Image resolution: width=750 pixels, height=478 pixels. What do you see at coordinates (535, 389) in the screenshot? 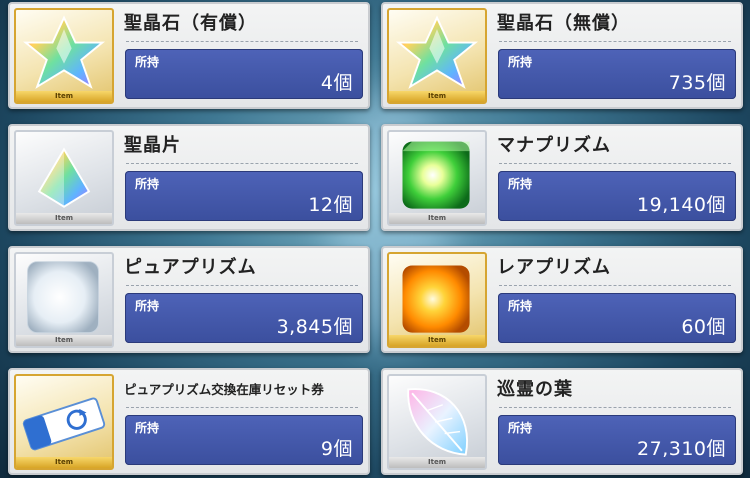
I see `item-name: 巡霊の葉` at bounding box center [535, 389].